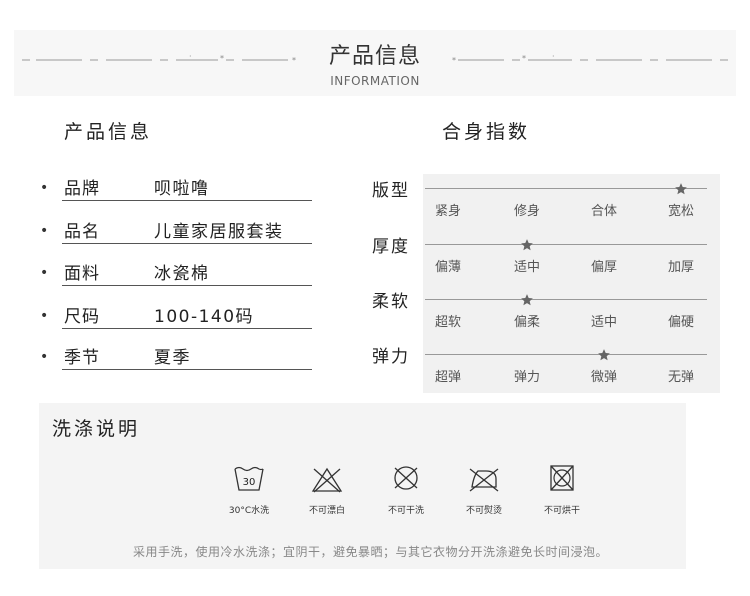  What do you see at coordinates (327, 480) in the screenshot?
I see `no-bleach-icon` at bounding box center [327, 480].